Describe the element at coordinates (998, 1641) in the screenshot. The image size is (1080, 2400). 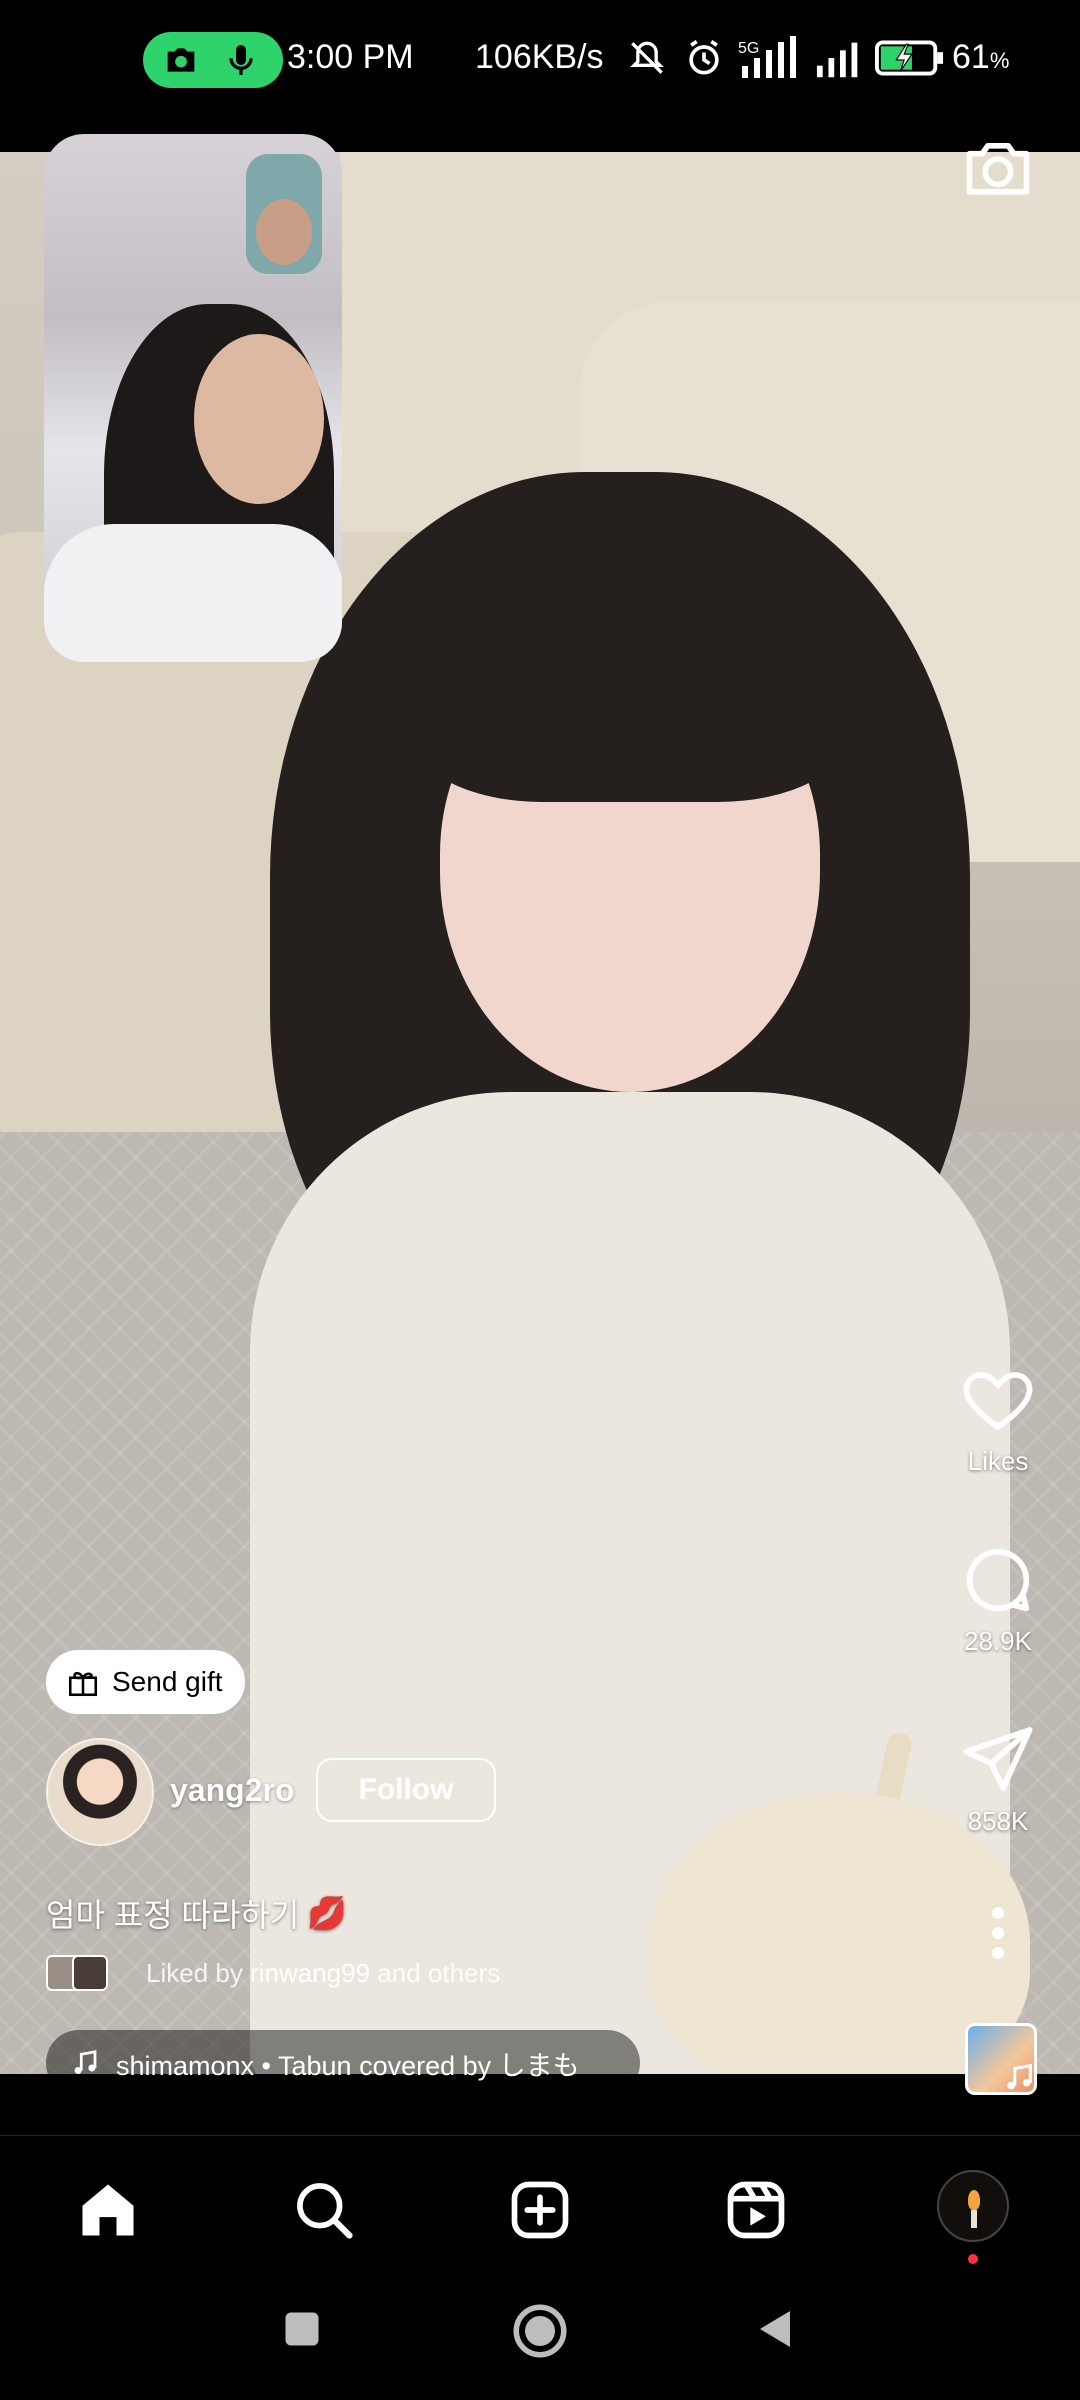
I see `comments-count: 28.9K` at that location.